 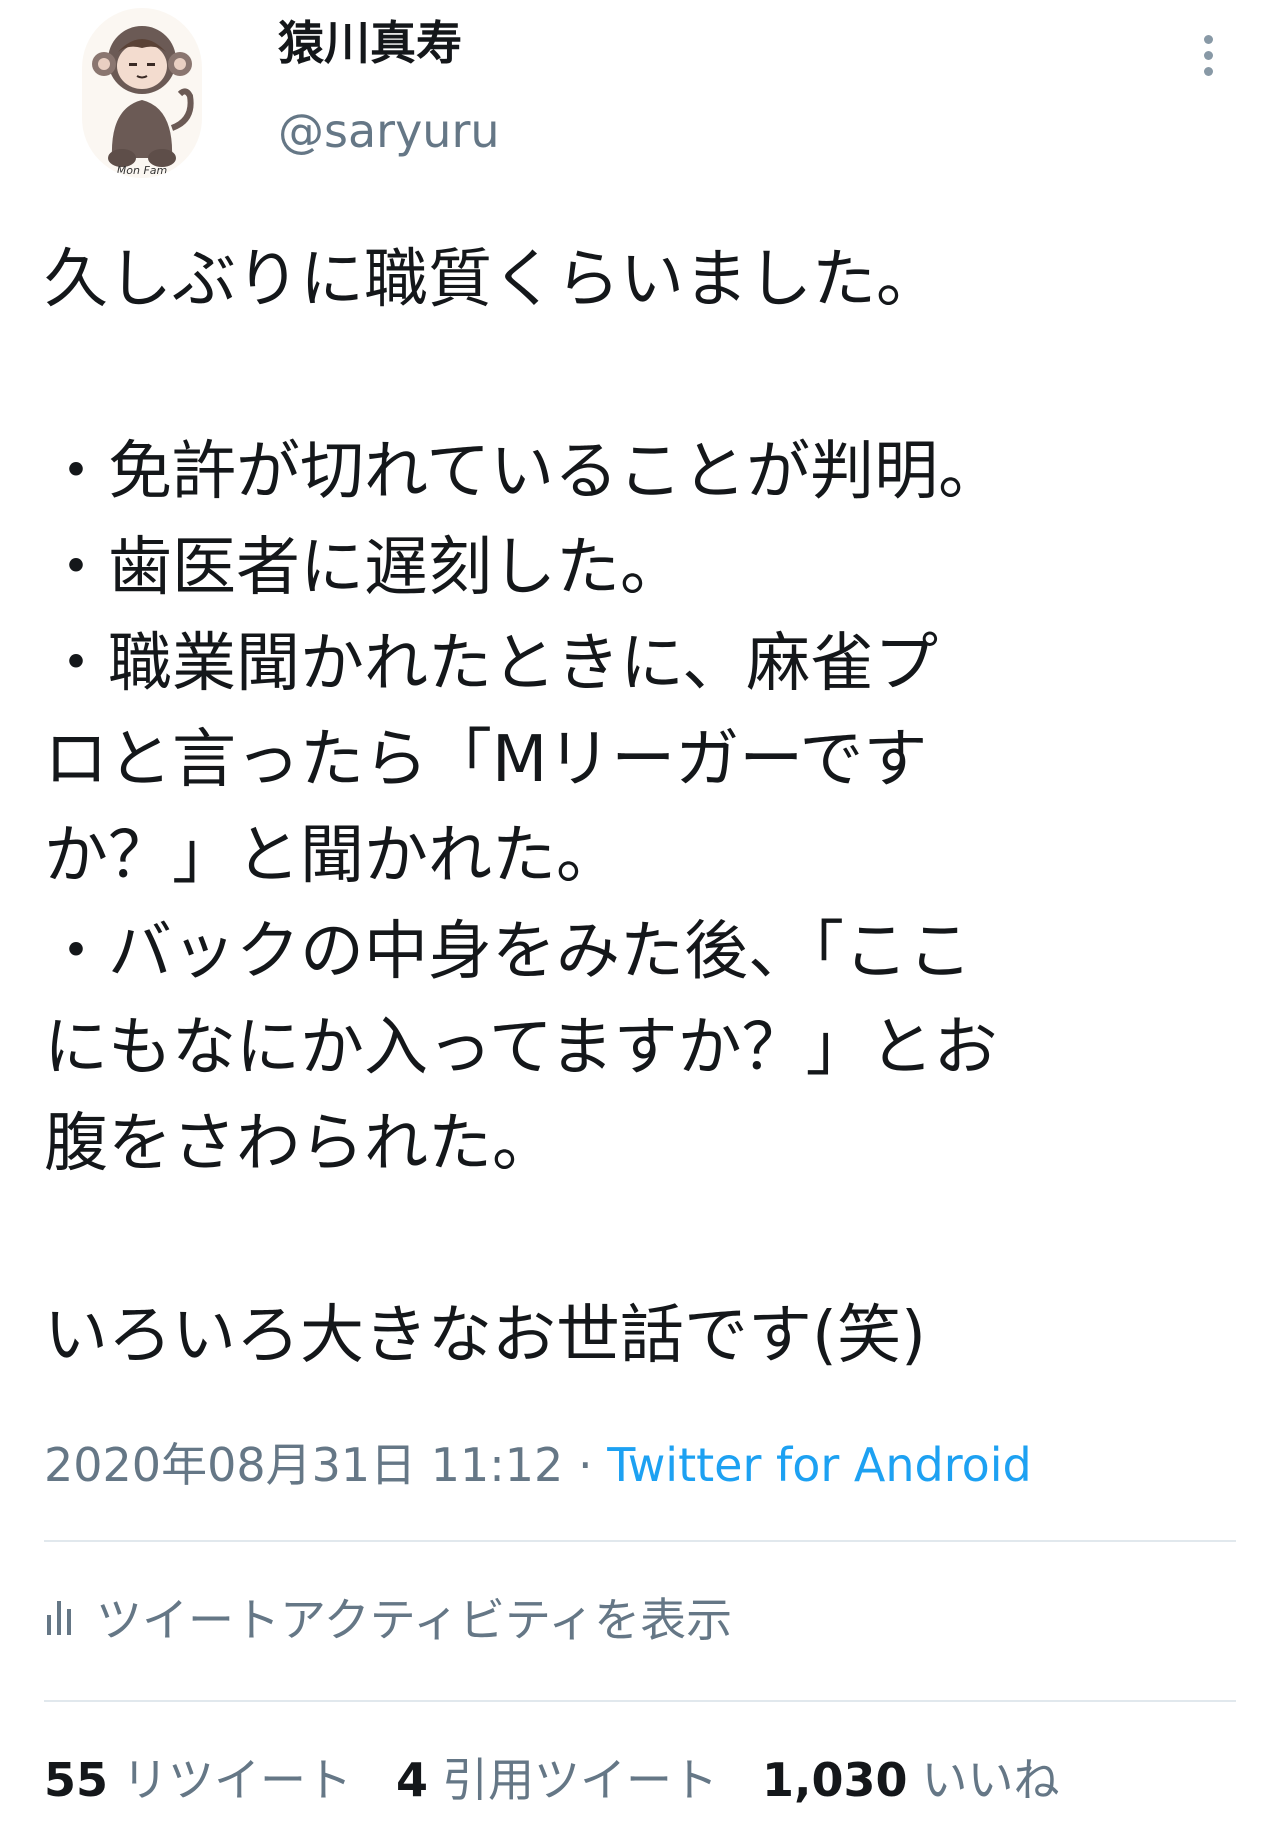 What do you see at coordinates (412, 1780) in the screenshot?
I see `quote-count: 4` at bounding box center [412, 1780].